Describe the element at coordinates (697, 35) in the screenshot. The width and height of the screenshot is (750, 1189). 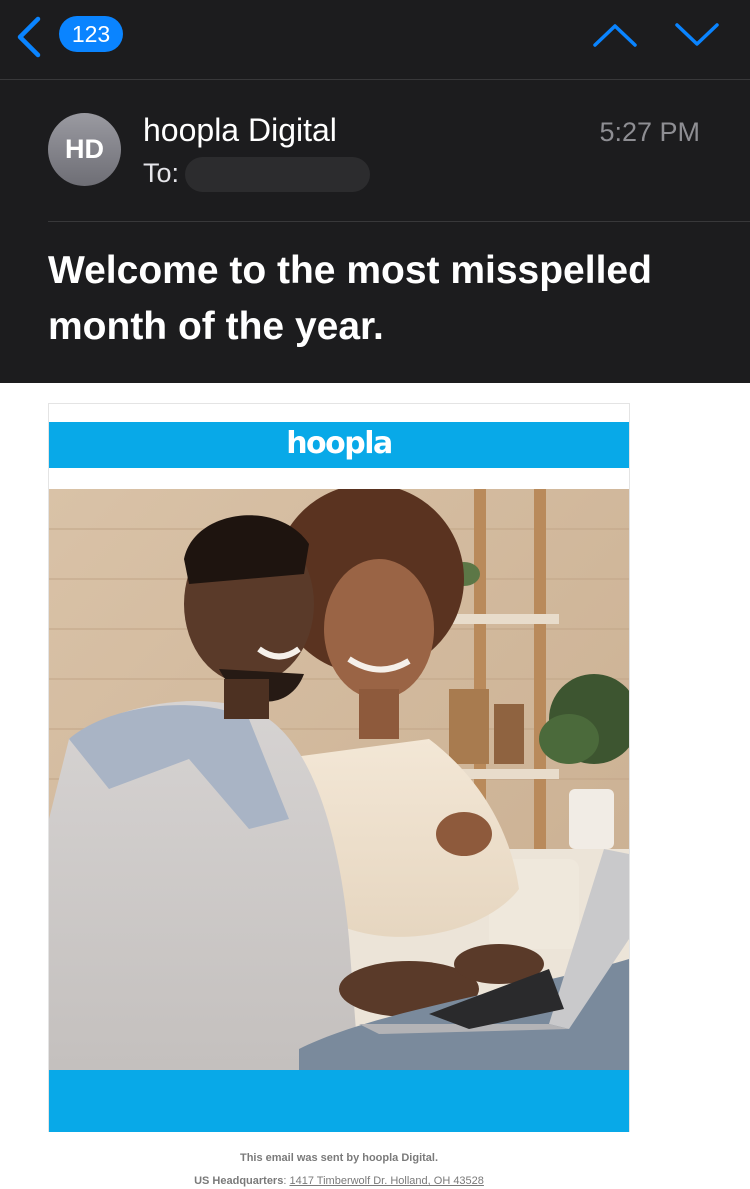
I see `next-message-chevron-down-icon` at that location.